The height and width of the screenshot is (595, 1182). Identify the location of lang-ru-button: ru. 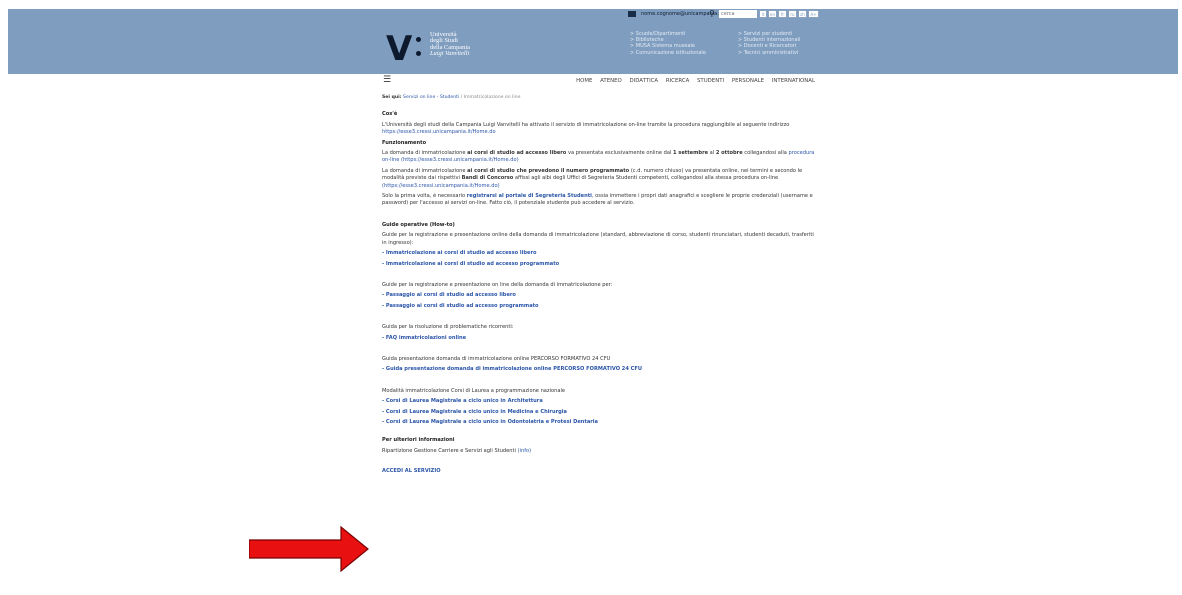
(792, 14).